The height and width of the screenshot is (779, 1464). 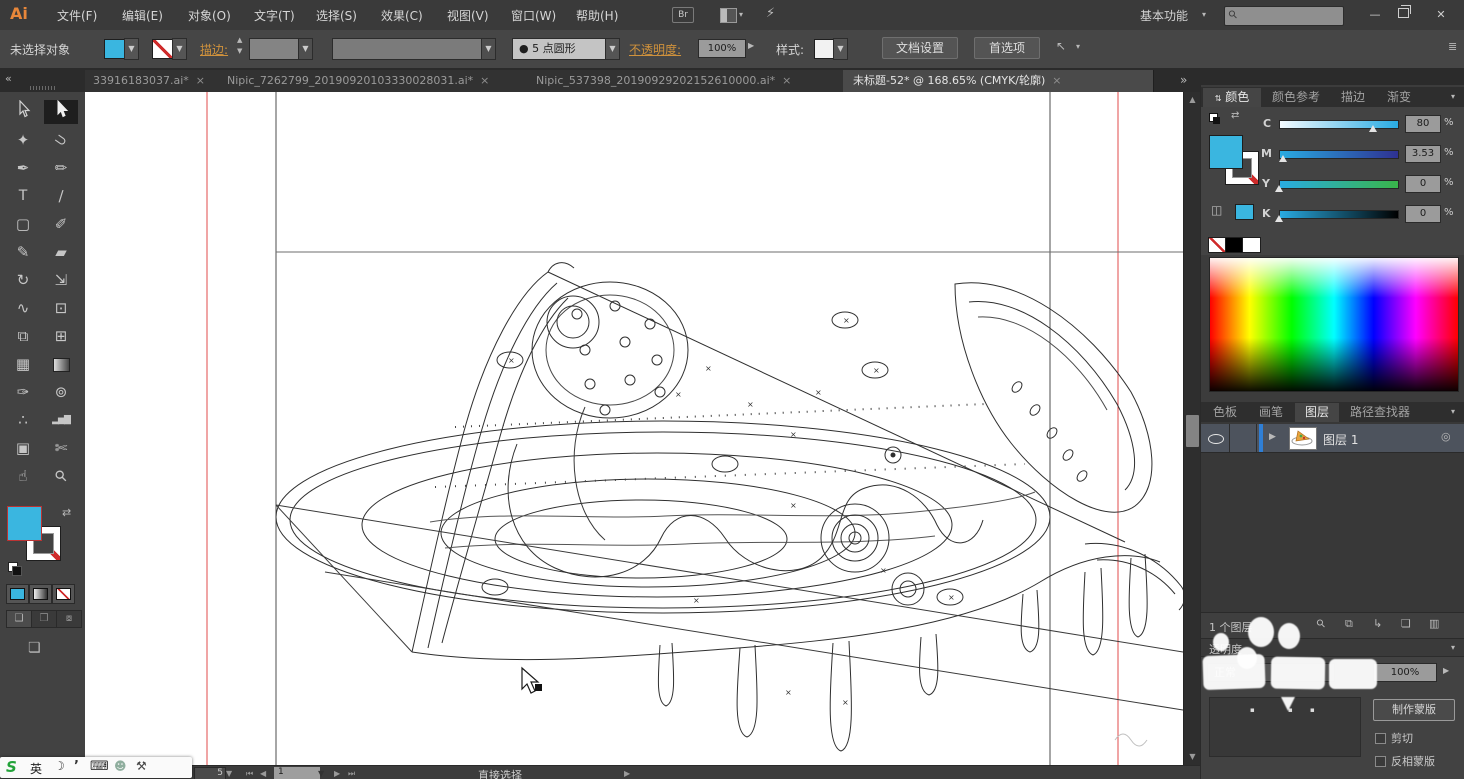 I want to click on tab-layers: 图层, so click(x=1317, y=412).